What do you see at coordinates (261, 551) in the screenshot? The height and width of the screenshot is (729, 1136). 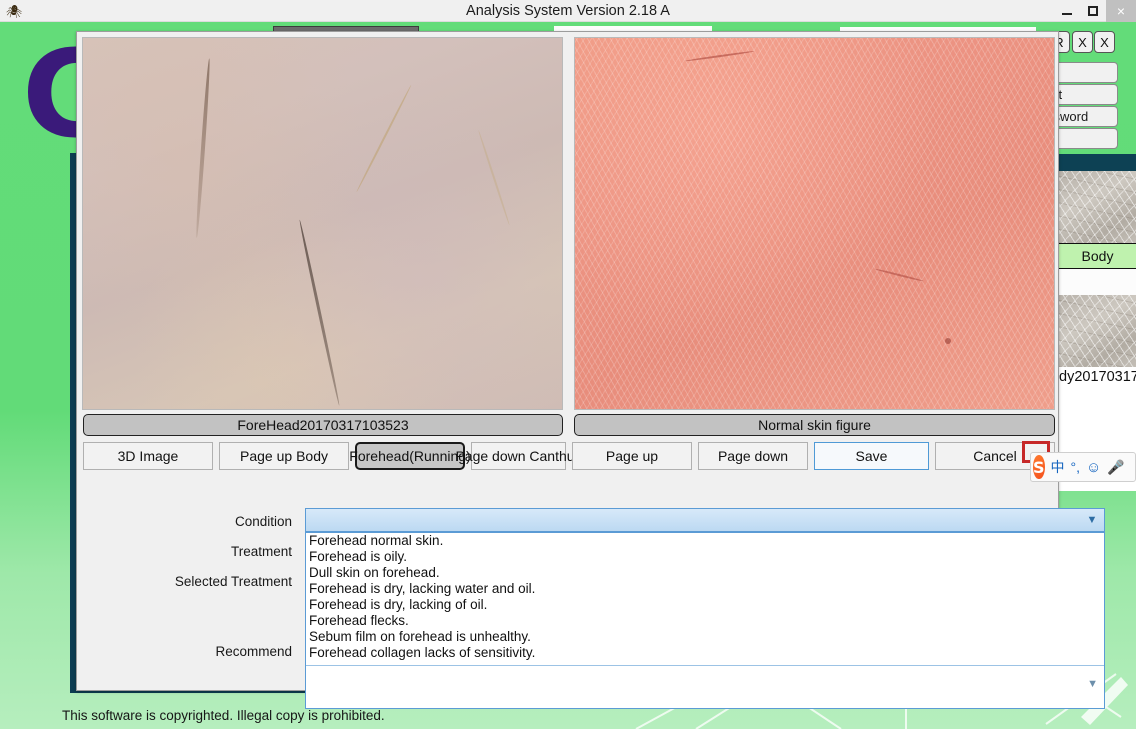 I see `label-treatment: Treatment` at bounding box center [261, 551].